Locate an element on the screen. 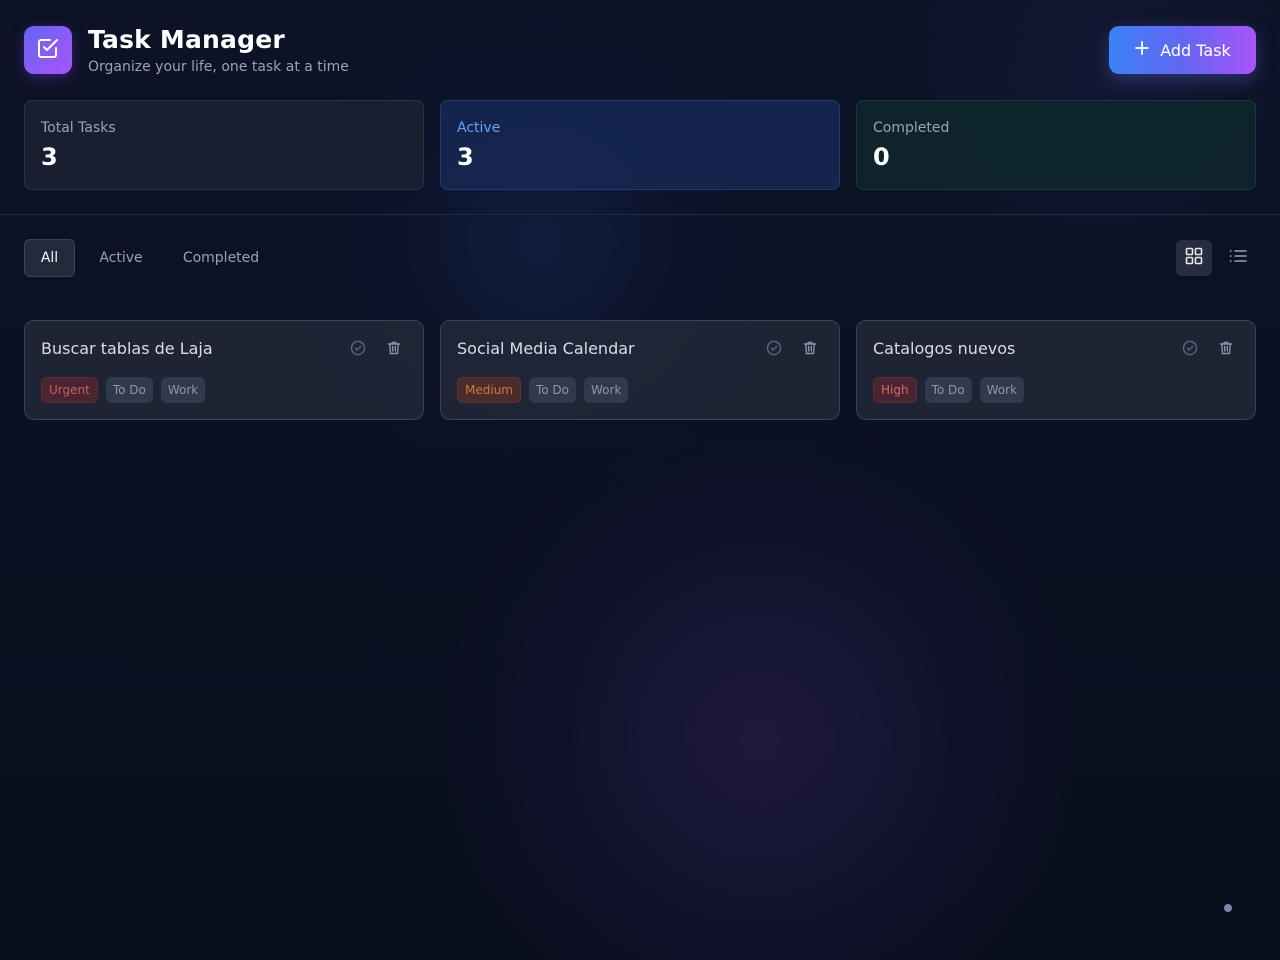 The image size is (1280, 960). stat-completed: Completed 0 is located at coordinates (1056, 145).